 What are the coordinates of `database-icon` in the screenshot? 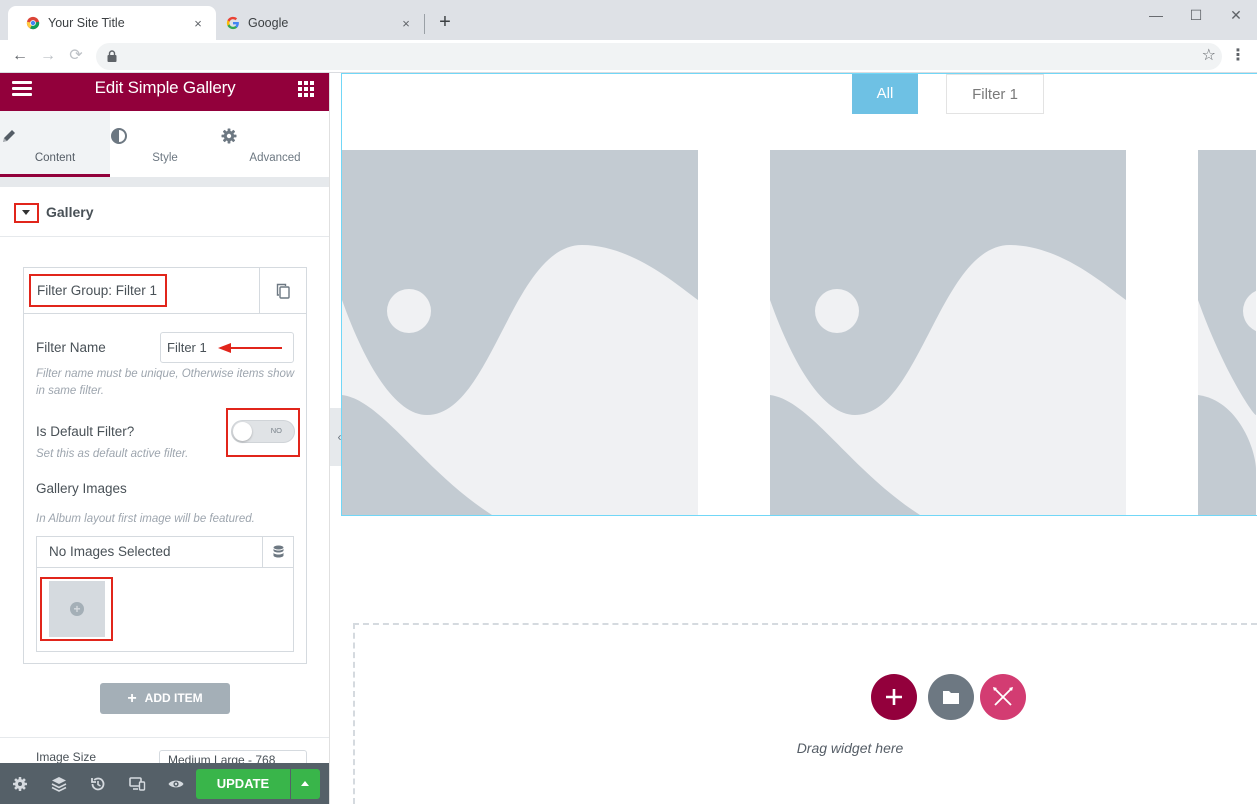 It's located at (278, 551).